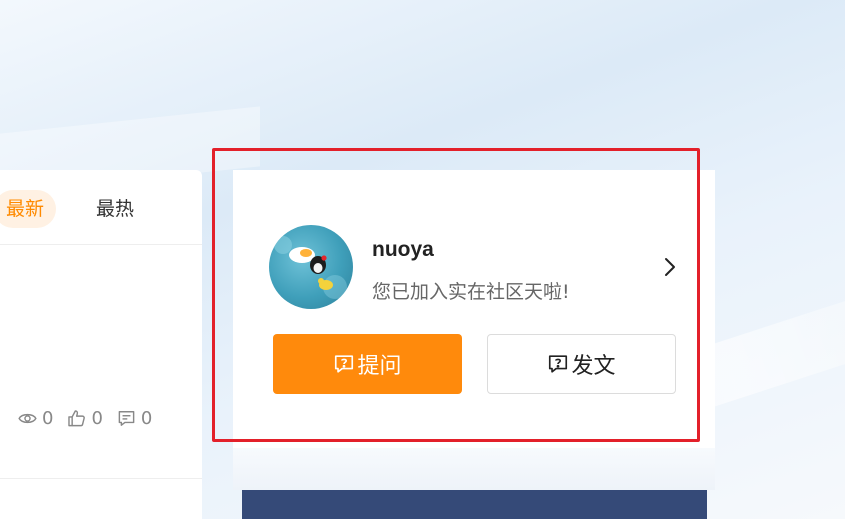  Describe the element at coordinates (126, 418) in the screenshot. I see `comment-icon` at that location.